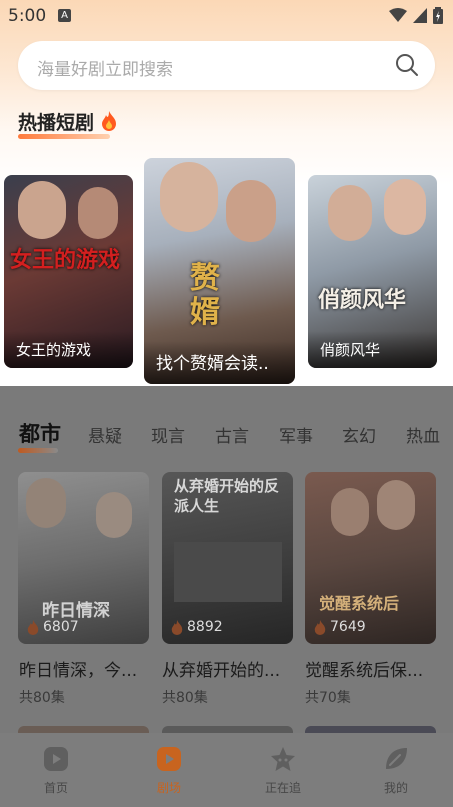  Describe the element at coordinates (226, 770) in the screenshot. I see `bottom-nav: 首页 剧场 正在追 我的` at that location.